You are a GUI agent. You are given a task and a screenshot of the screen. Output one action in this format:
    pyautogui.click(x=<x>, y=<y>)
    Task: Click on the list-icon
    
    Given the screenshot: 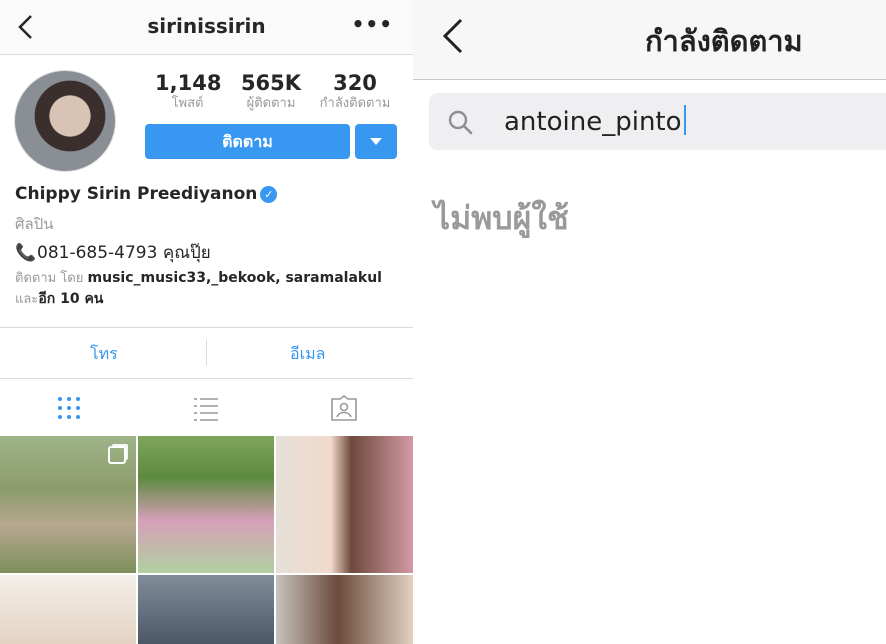 What is the action you would take?
    pyautogui.click(x=206, y=408)
    